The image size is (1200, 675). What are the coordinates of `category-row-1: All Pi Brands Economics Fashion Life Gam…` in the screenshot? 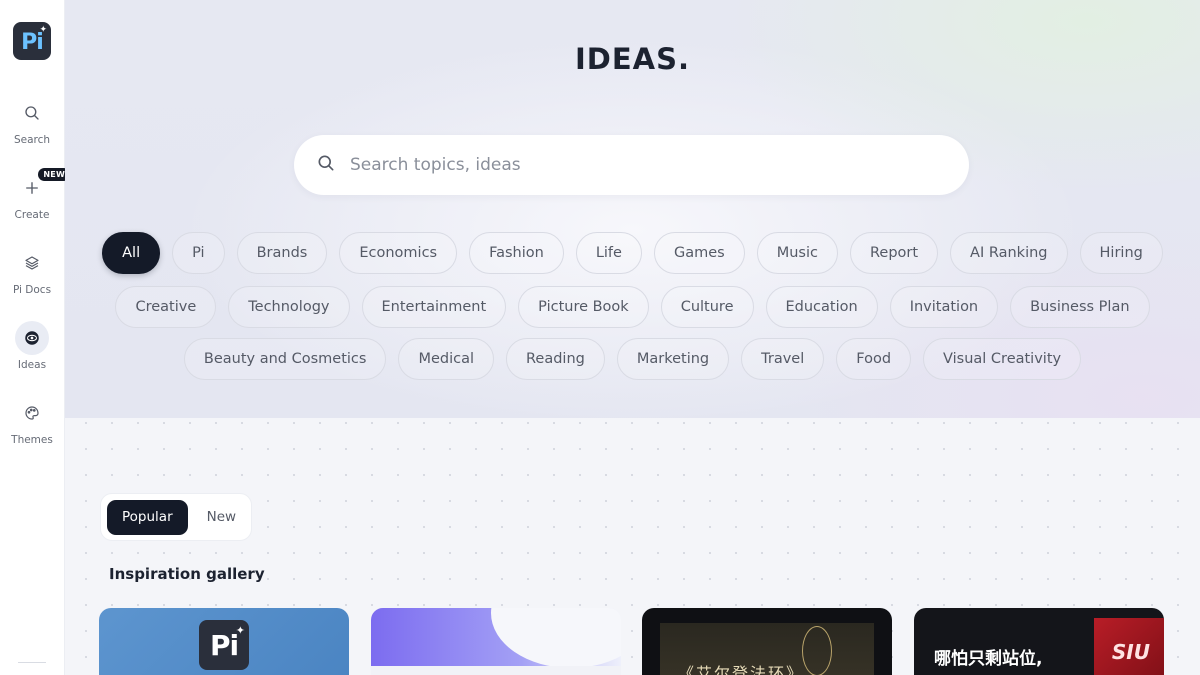 It's located at (632, 253).